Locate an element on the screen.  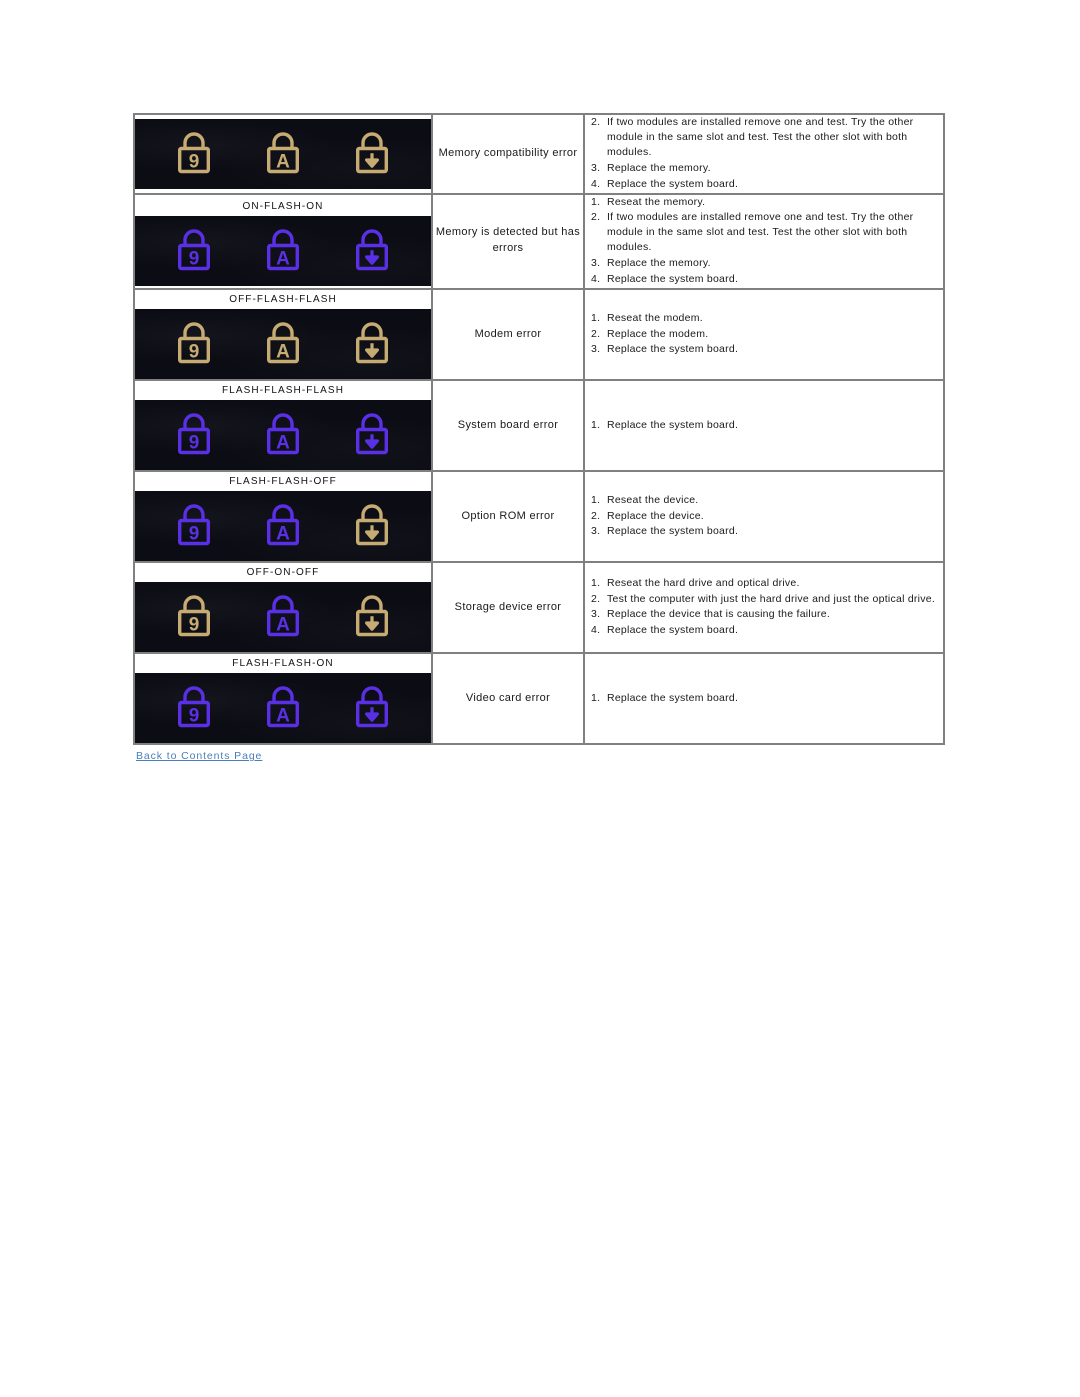
resolution-step: 1. Replace the system board. is located at coordinates (764, 698).